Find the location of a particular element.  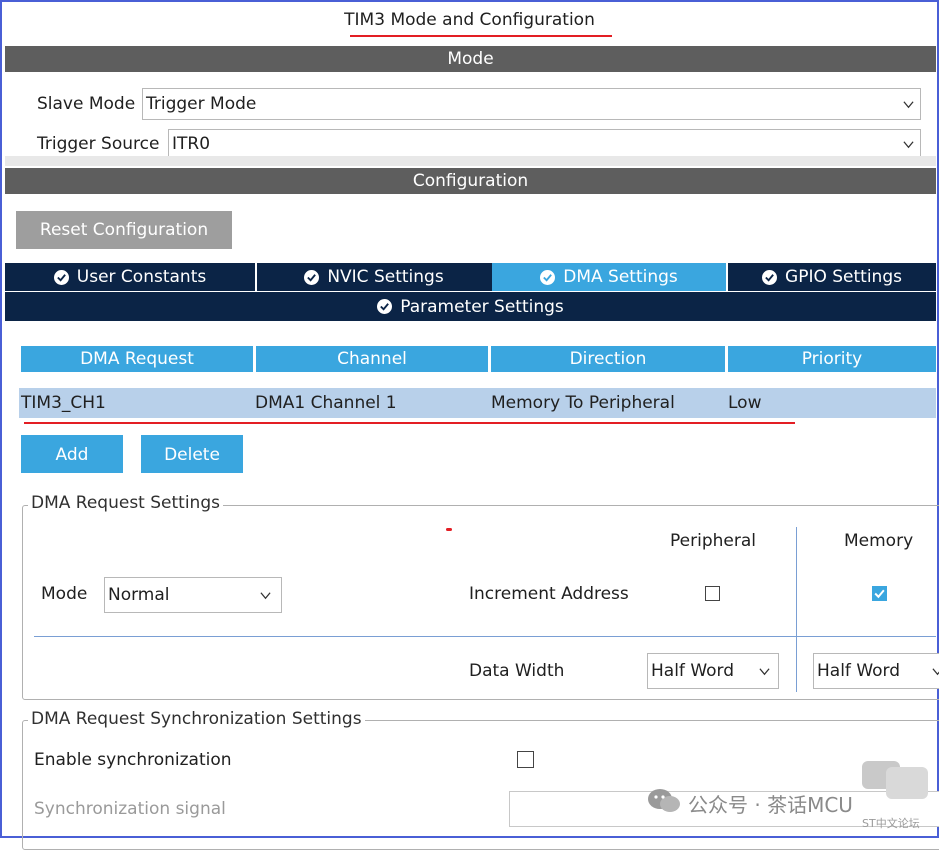

memory-data-width-select: Half Word is located at coordinates (876, 671).